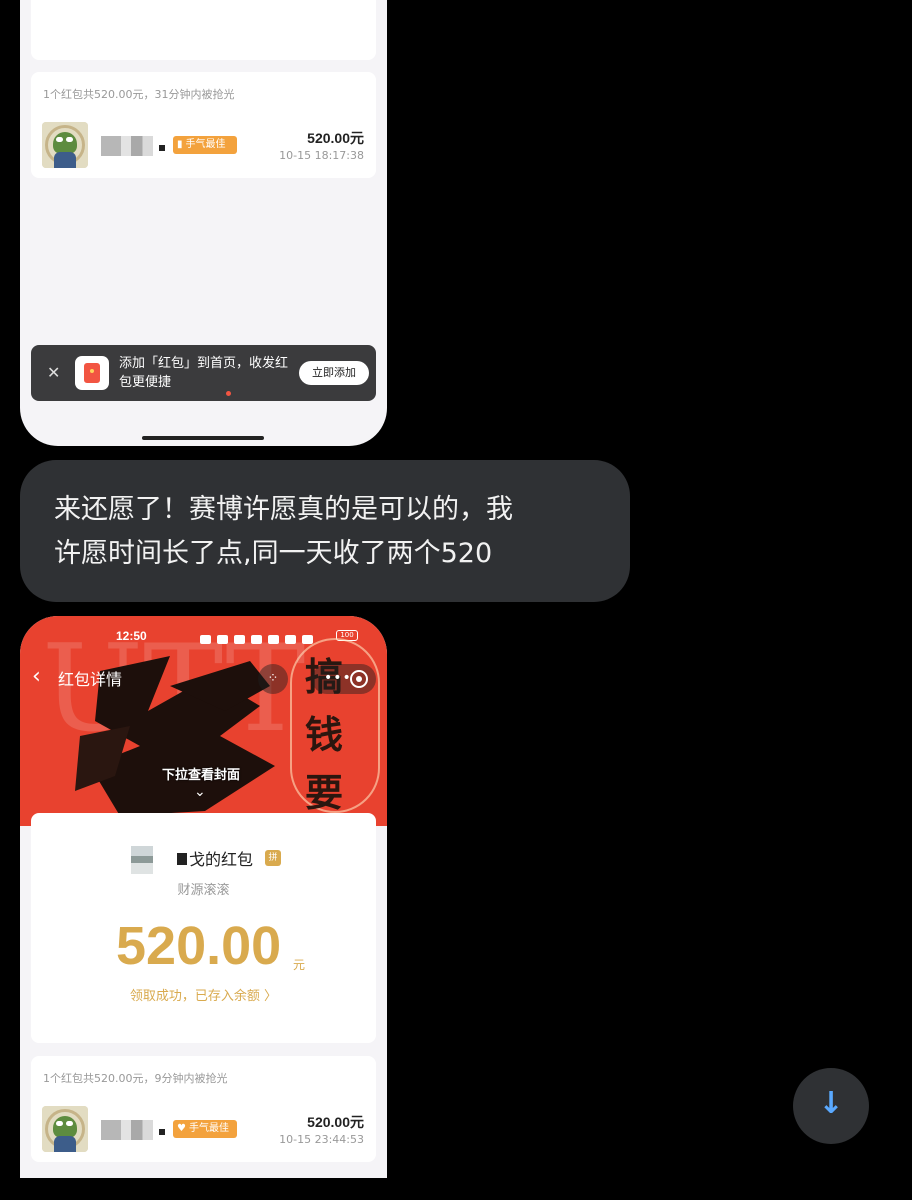 Image resolution: width=912 pixels, height=1200 pixels. Describe the element at coordinates (283, 509) in the screenshot. I see `message-line-1: 来还愿了！赛博许愿真的是可以的，我` at that location.